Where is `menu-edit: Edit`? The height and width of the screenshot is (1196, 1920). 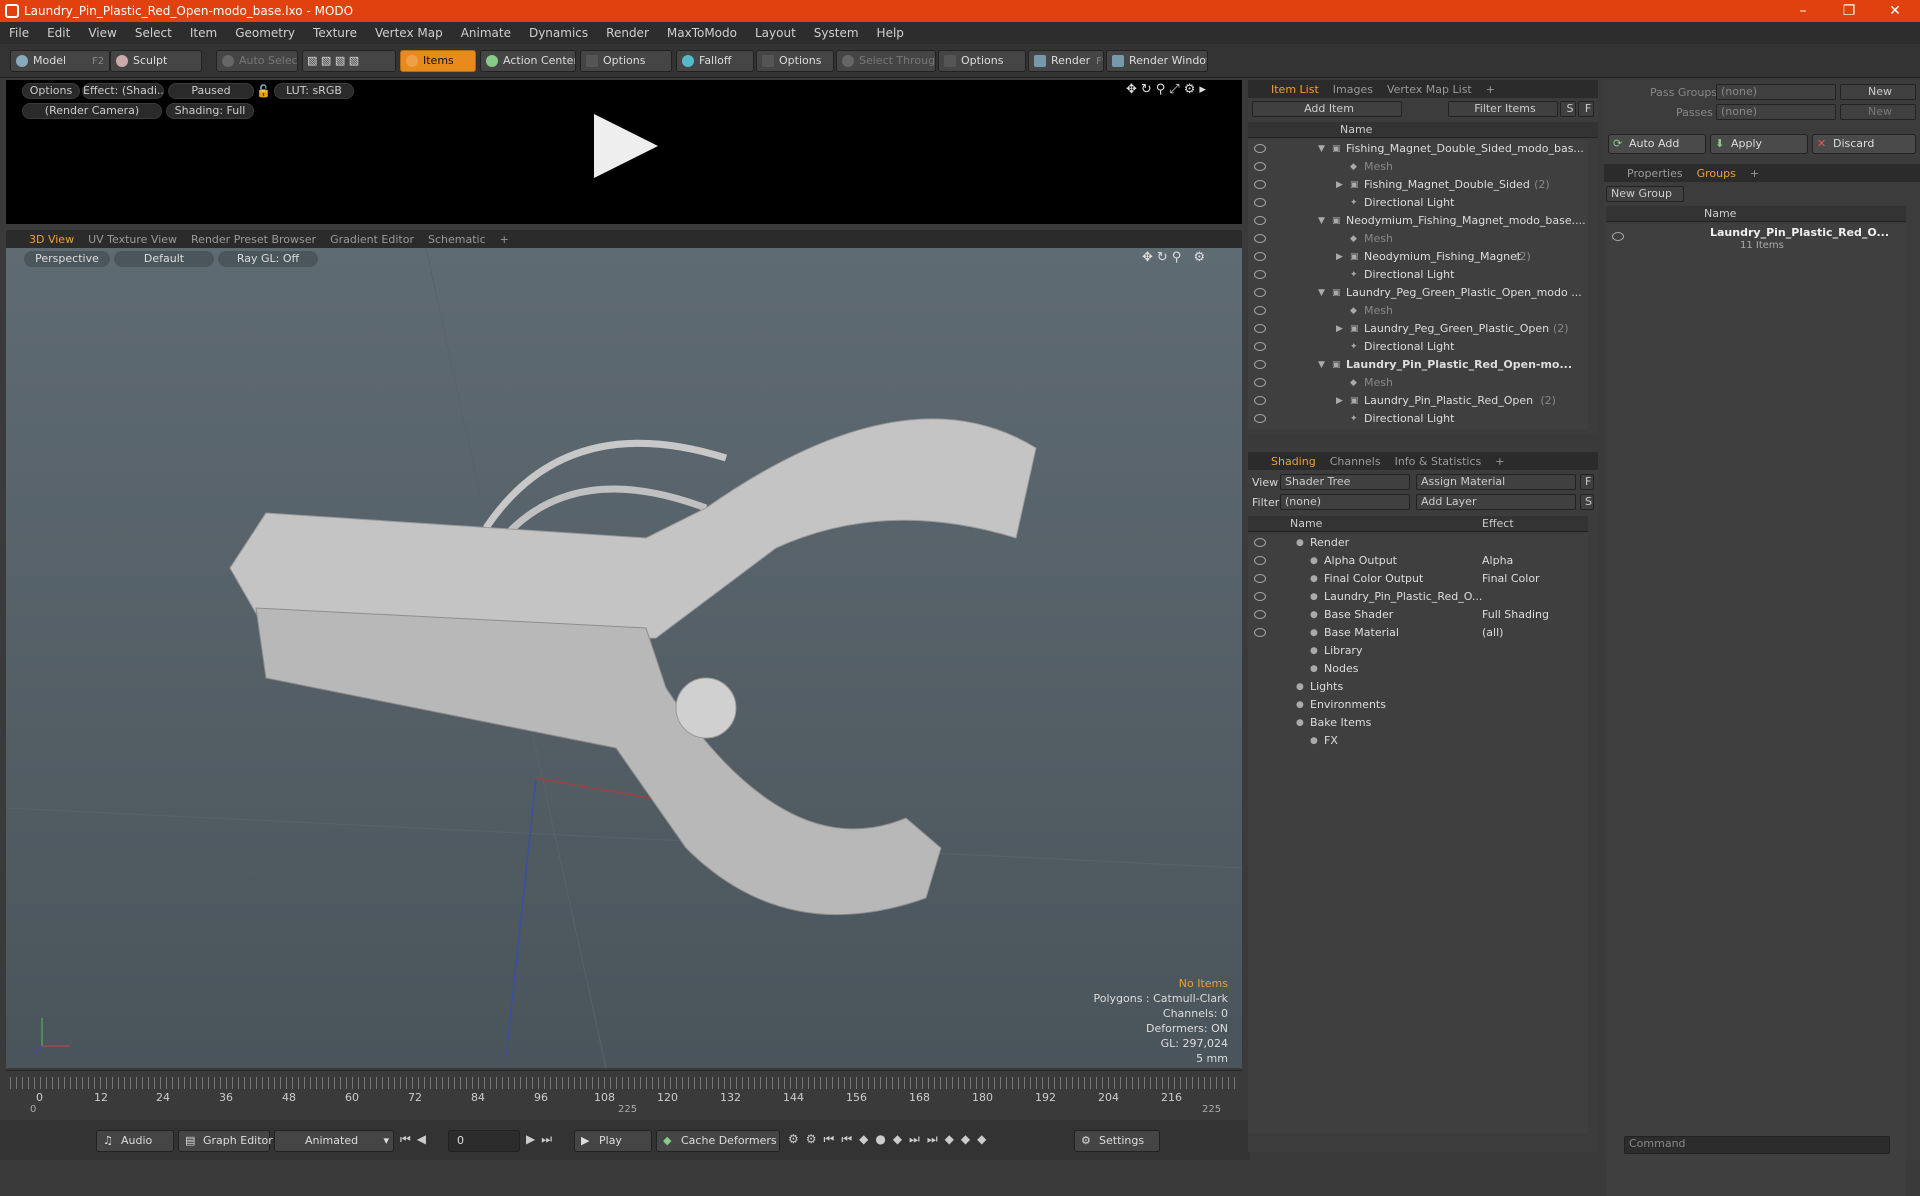 menu-edit: Edit is located at coordinates (58, 33).